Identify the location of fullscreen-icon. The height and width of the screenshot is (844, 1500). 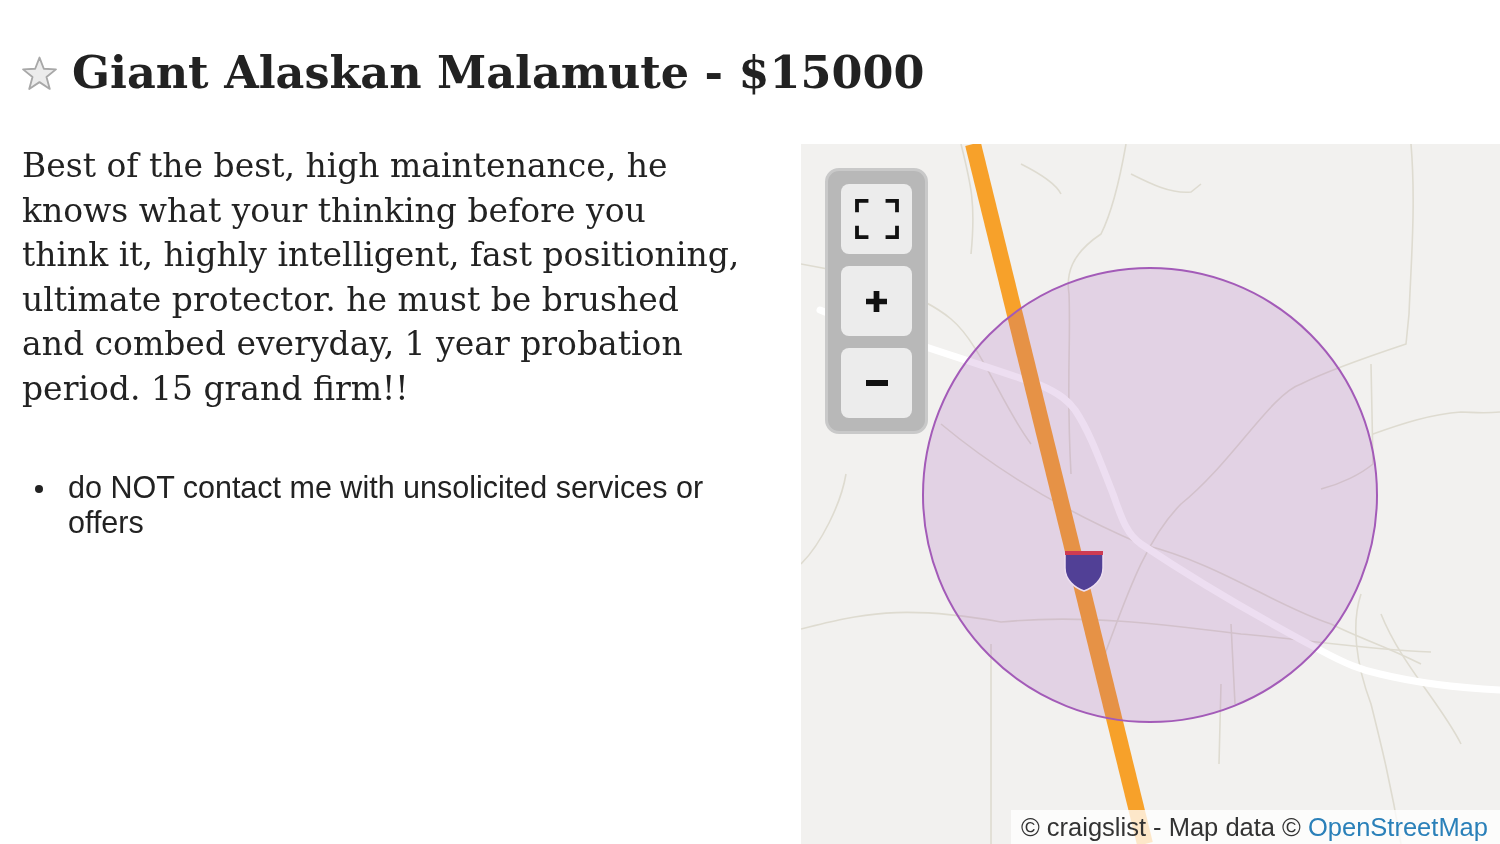
(876, 219).